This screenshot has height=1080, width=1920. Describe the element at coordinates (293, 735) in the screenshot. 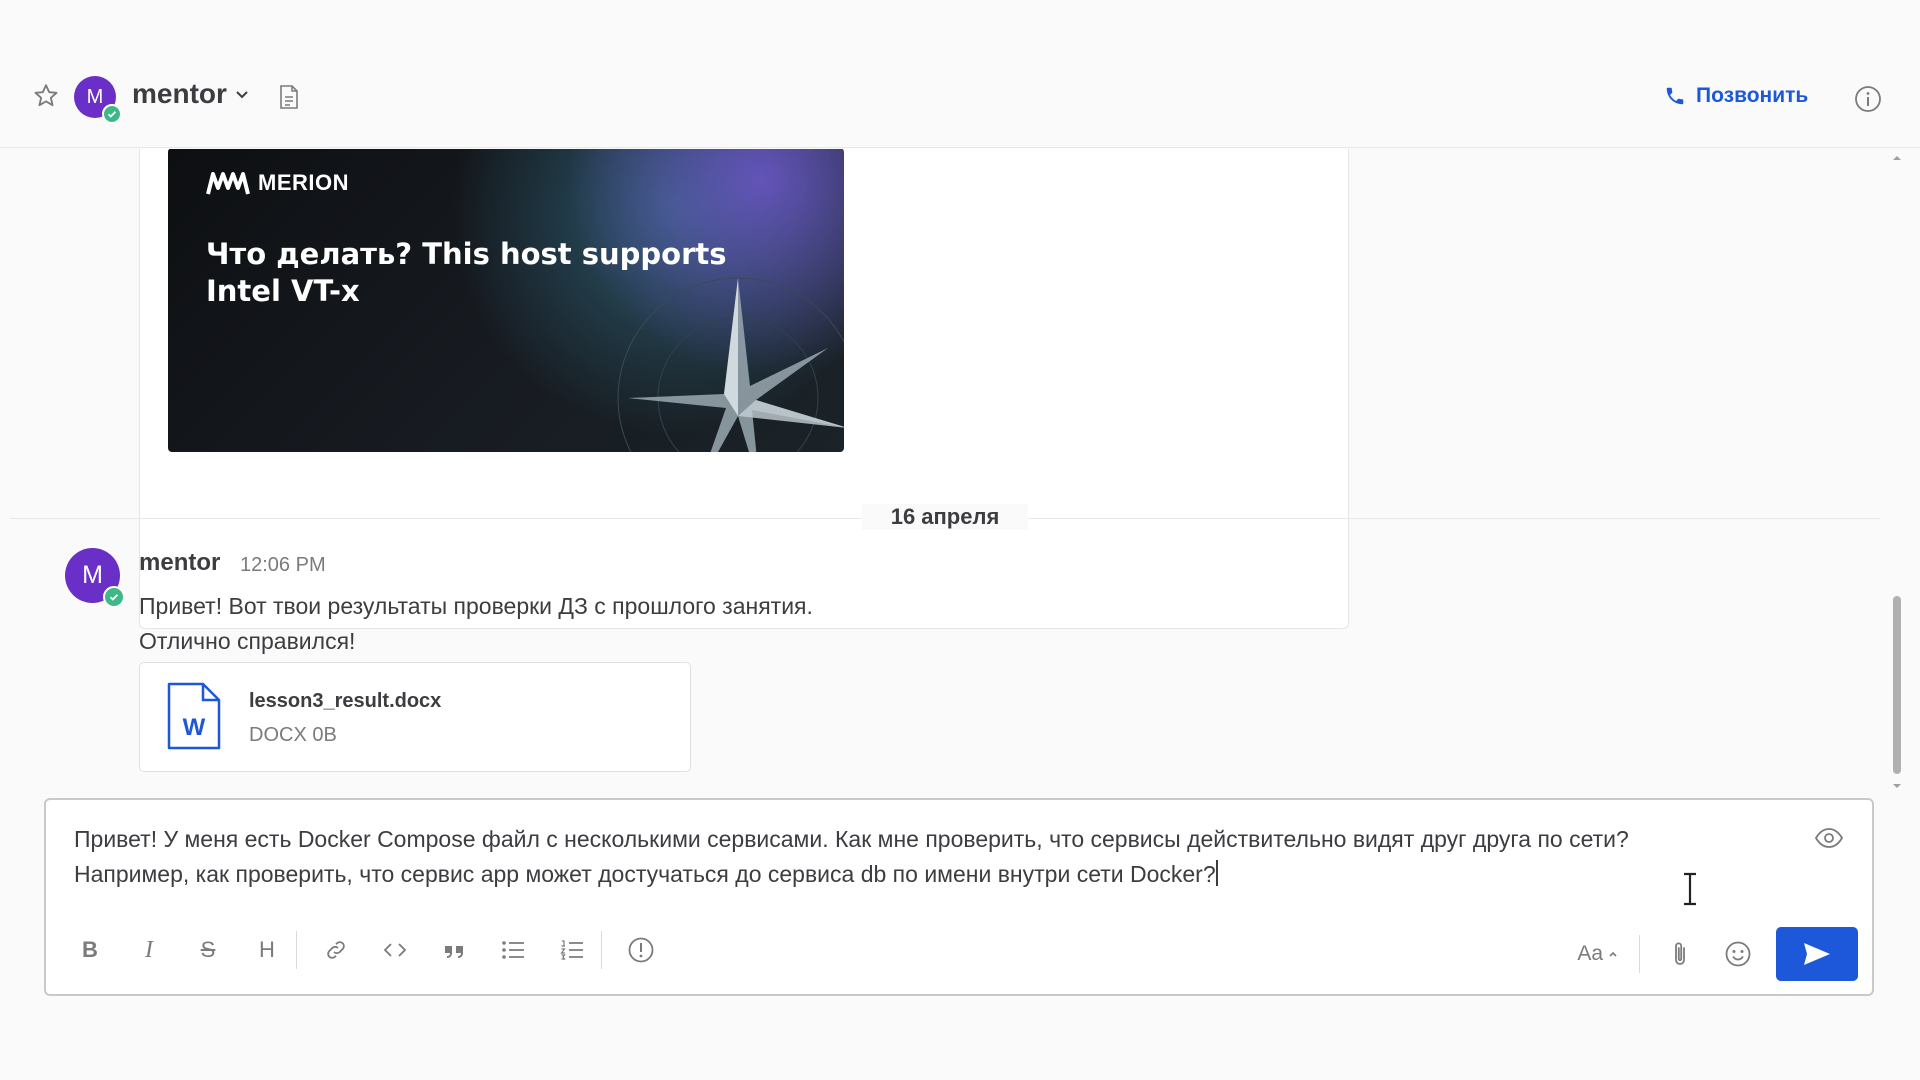

I see `file-meta: DOCX 0B` at that location.